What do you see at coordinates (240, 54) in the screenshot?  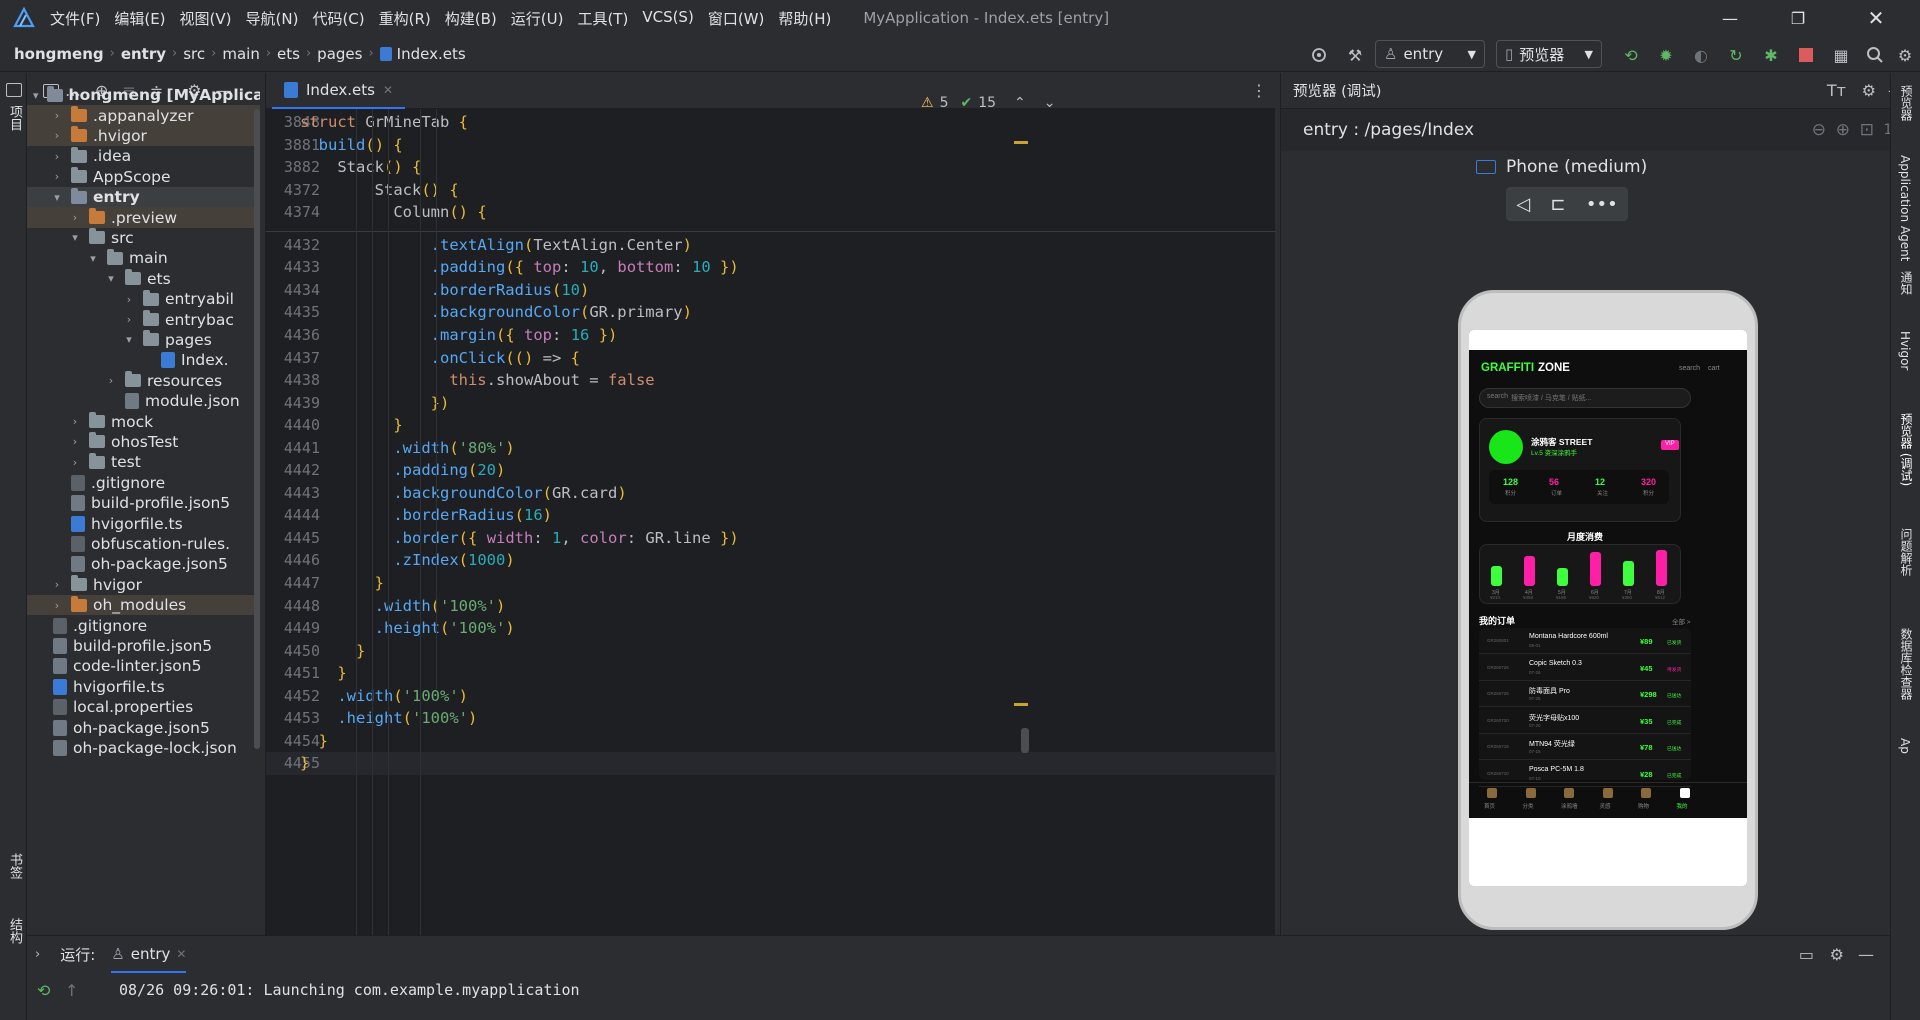 I see `breadcrumb-item: main` at bounding box center [240, 54].